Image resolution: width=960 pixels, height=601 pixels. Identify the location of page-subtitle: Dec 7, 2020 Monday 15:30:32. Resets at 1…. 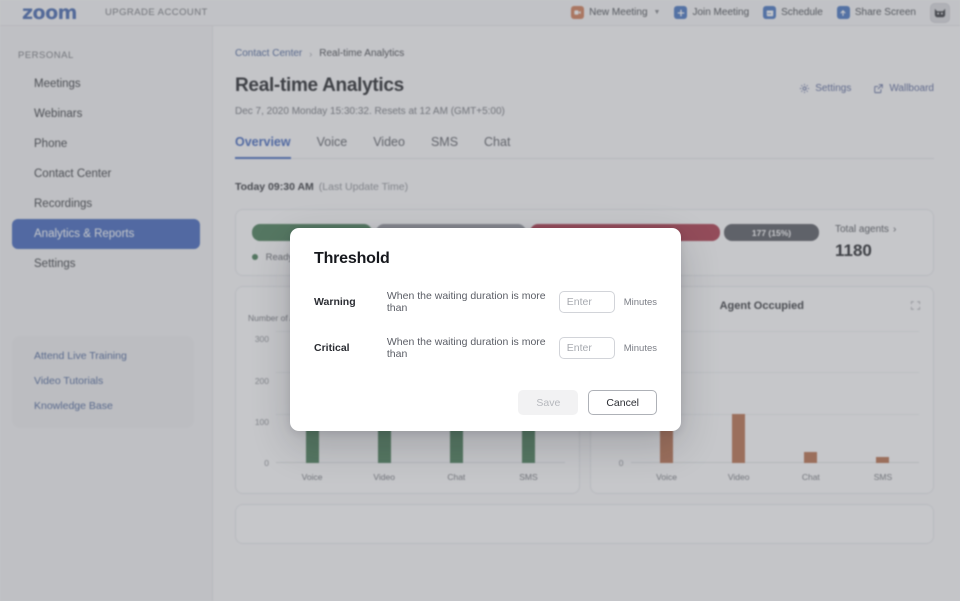
(370, 111).